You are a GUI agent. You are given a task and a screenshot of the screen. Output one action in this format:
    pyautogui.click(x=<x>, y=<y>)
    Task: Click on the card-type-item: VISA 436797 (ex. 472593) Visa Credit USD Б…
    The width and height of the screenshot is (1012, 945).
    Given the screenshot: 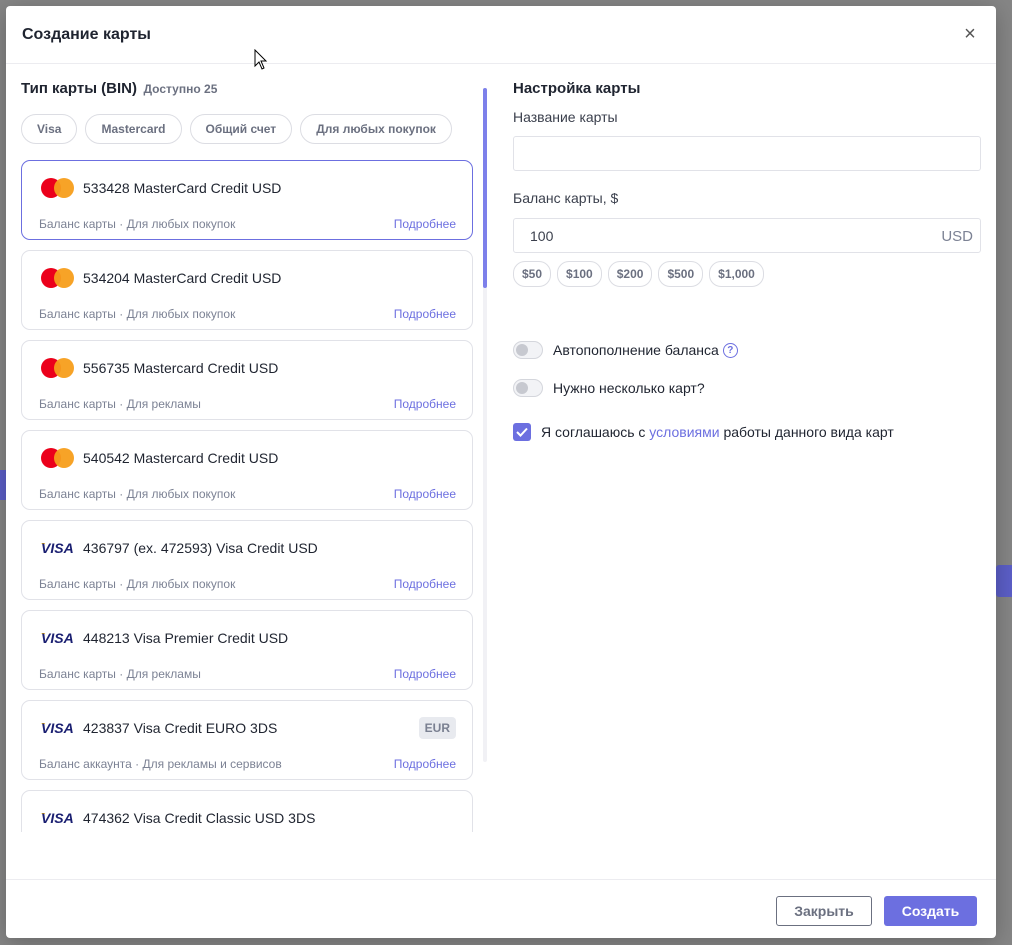 What is the action you would take?
    pyautogui.click(x=247, y=560)
    